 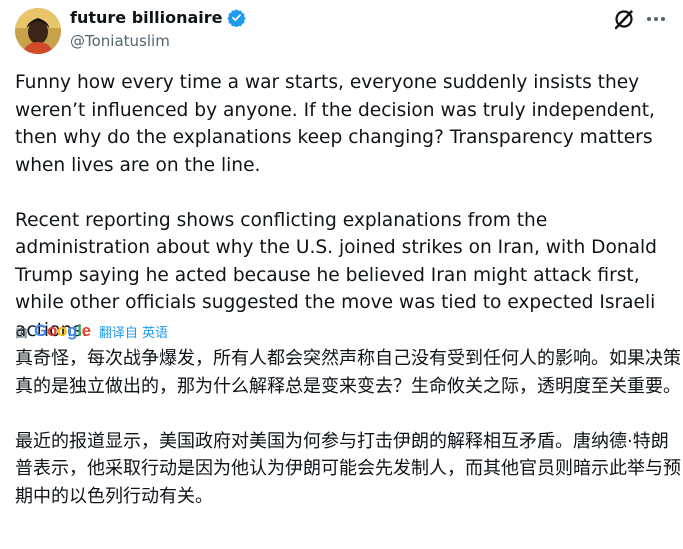 I want to click on grok-icon, so click(x=624, y=19).